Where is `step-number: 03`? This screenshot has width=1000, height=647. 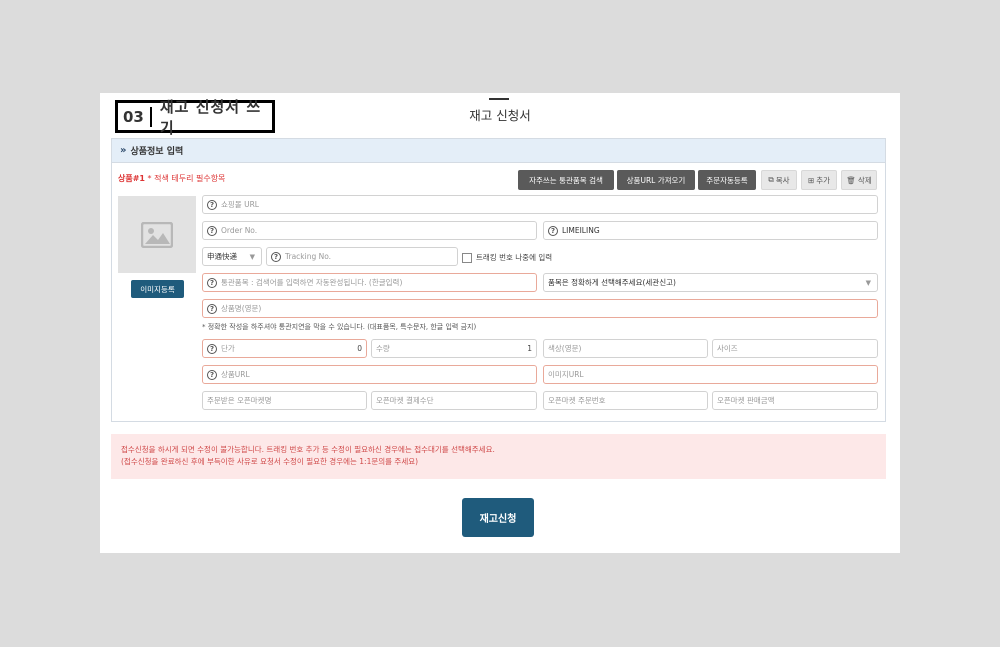
step-number: 03 is located at coordinates (135, 116).